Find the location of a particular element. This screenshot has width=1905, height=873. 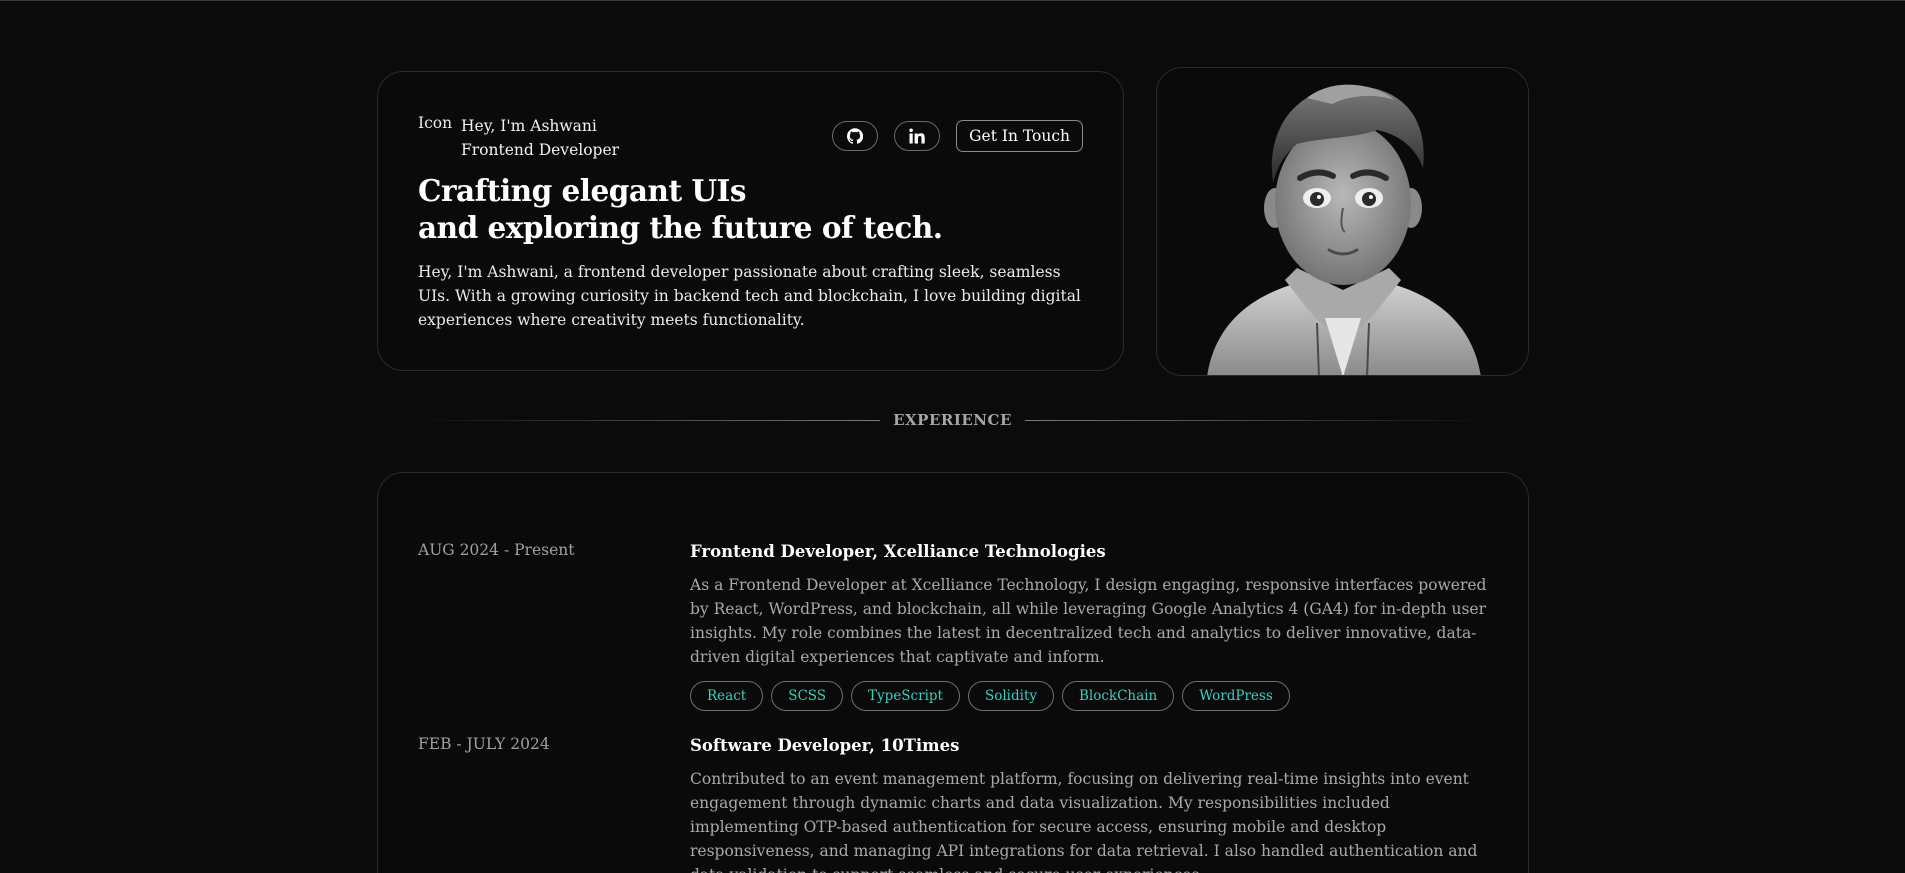

linkedin-button is located at coordinates (917, 136).